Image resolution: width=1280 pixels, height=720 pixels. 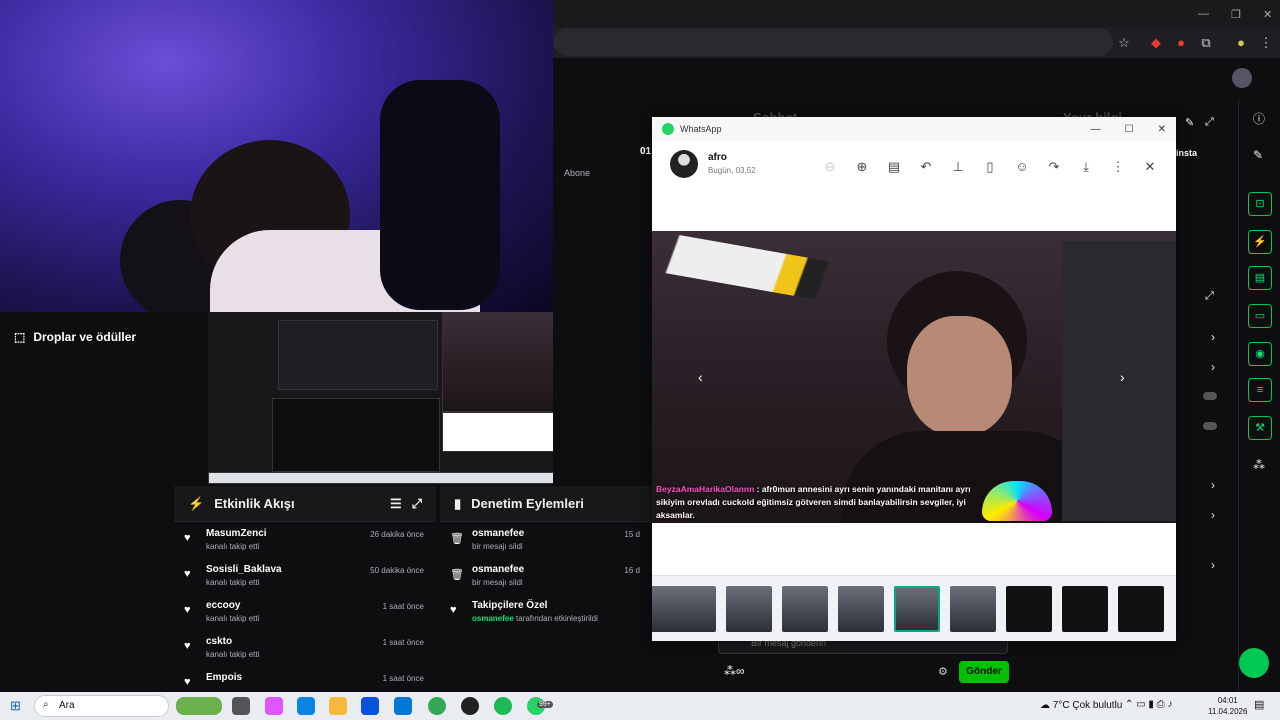 What do you see at coordinates (370, 706) in the screenshot?
I see `store-icon` at bounding box center [370, 706].